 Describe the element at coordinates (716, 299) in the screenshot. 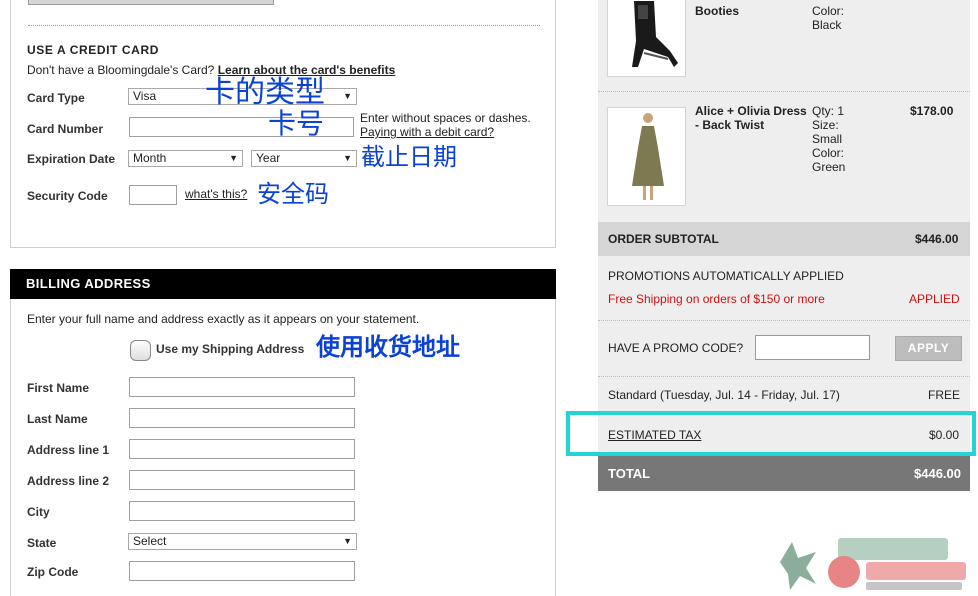

I see `promotion-text: Free Shipping on orders of $150 or more` at that location.